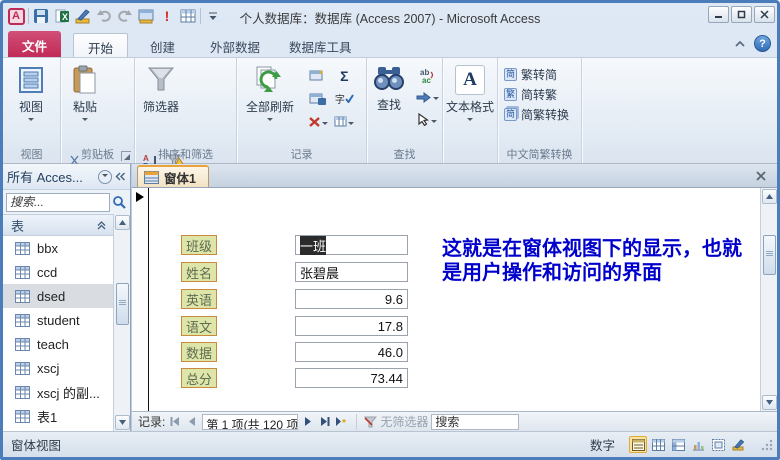 The width and height of the screenshot is (780, 460). What do you see at coordinates (104, 16) in the screenshot?
I see `undo-icon` at bounding box center [104, 16].